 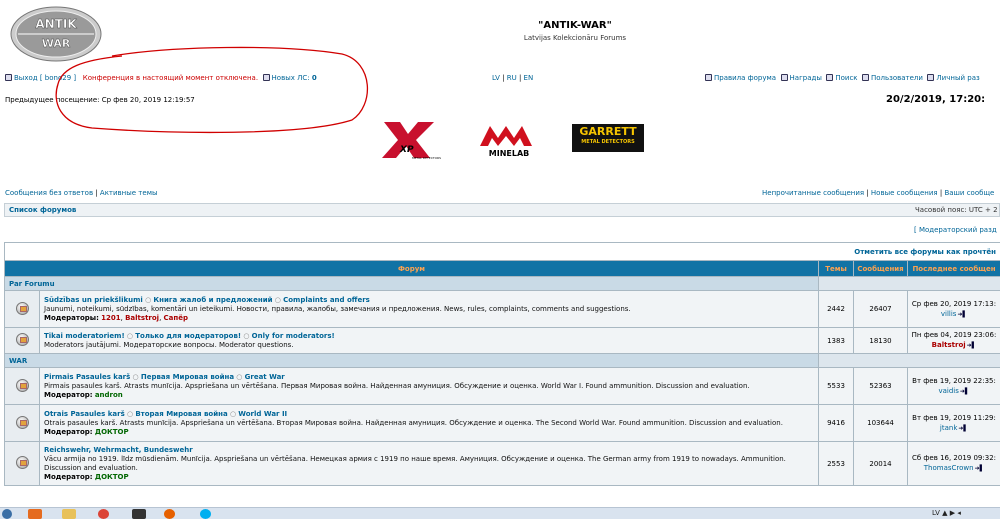 I want to click on category-link: WAR, so click(x=18, y=361).